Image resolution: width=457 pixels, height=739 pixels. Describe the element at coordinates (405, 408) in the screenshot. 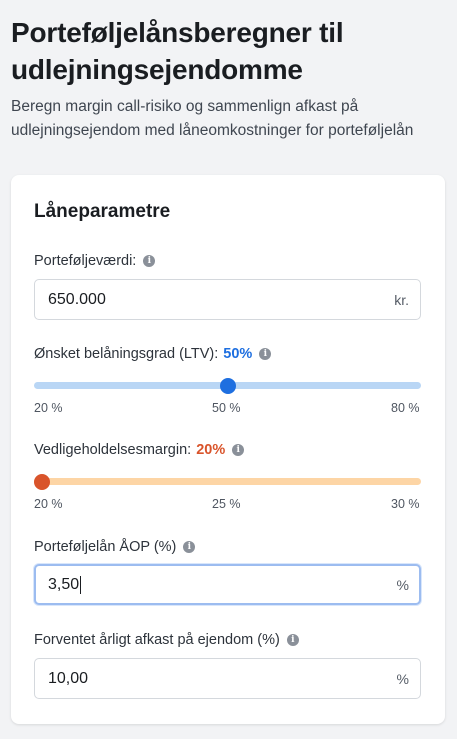

I see `ltv-tick-max: 80 %` at that location.